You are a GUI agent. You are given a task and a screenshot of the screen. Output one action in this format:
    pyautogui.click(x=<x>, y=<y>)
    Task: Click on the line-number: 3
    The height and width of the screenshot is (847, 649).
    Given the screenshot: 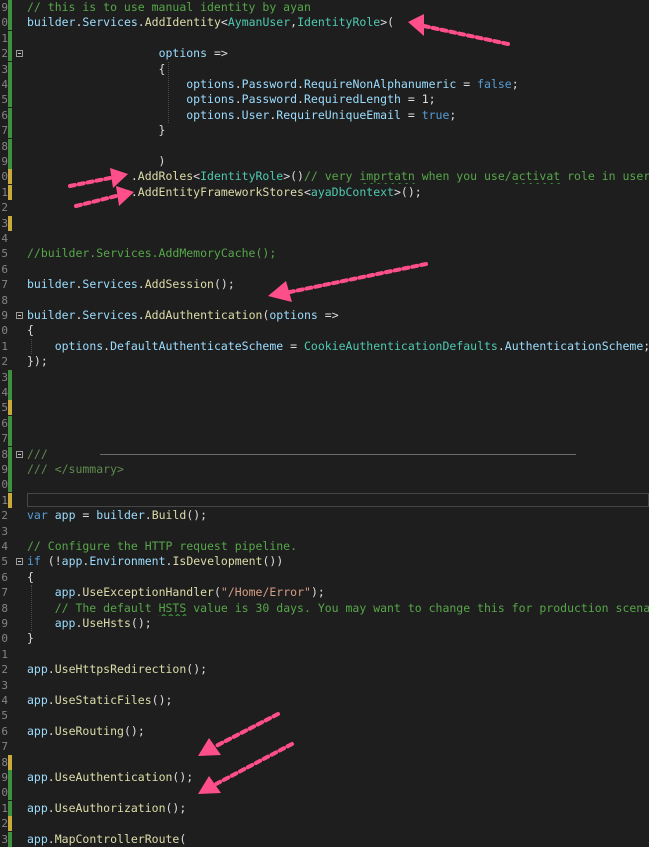 What is the action you would take?
    pyautogui.click(x=4, y=839)
    